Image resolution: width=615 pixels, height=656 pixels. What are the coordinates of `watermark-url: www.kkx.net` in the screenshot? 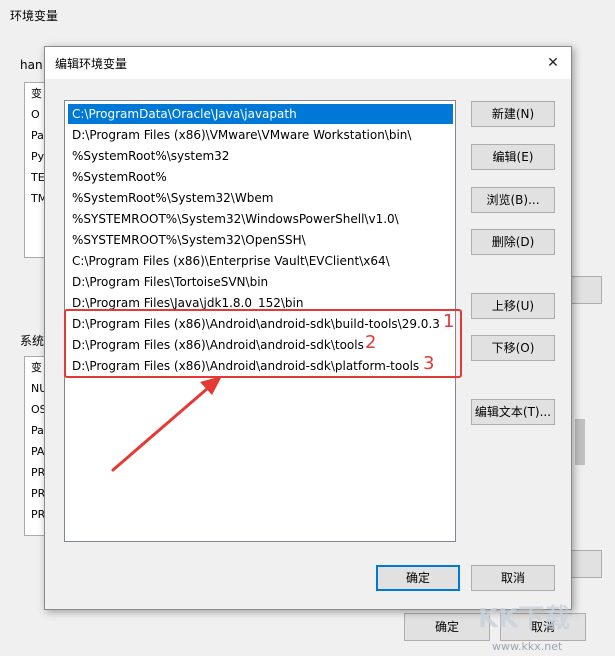 It's located at (527, 646).